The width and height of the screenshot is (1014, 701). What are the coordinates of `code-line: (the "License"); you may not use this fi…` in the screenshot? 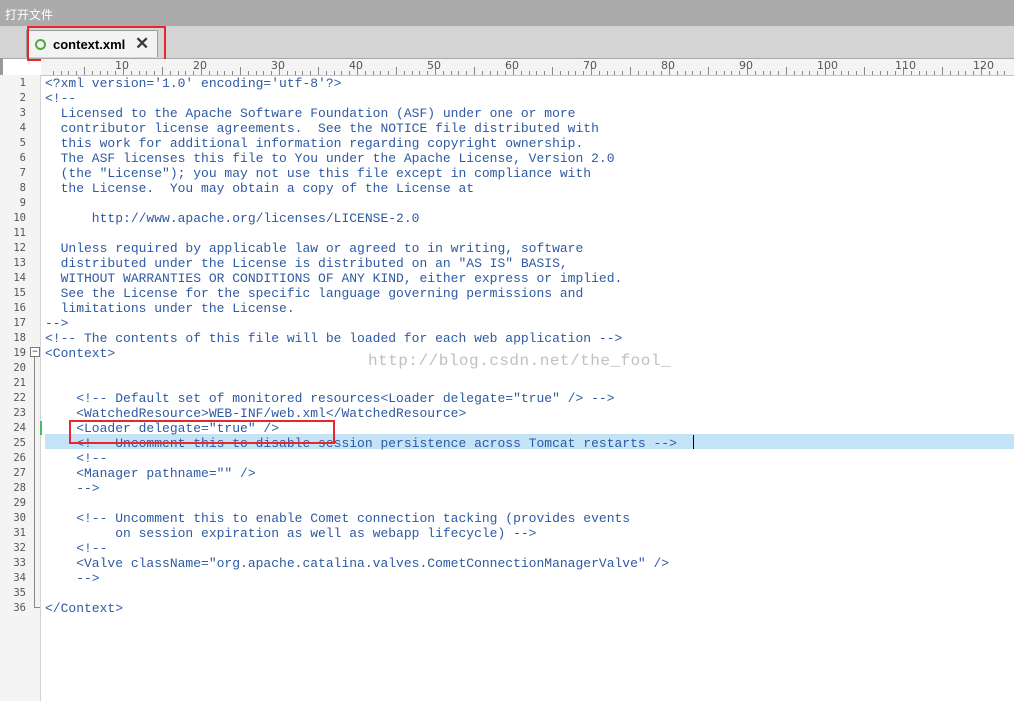 It's located at (318, 173).